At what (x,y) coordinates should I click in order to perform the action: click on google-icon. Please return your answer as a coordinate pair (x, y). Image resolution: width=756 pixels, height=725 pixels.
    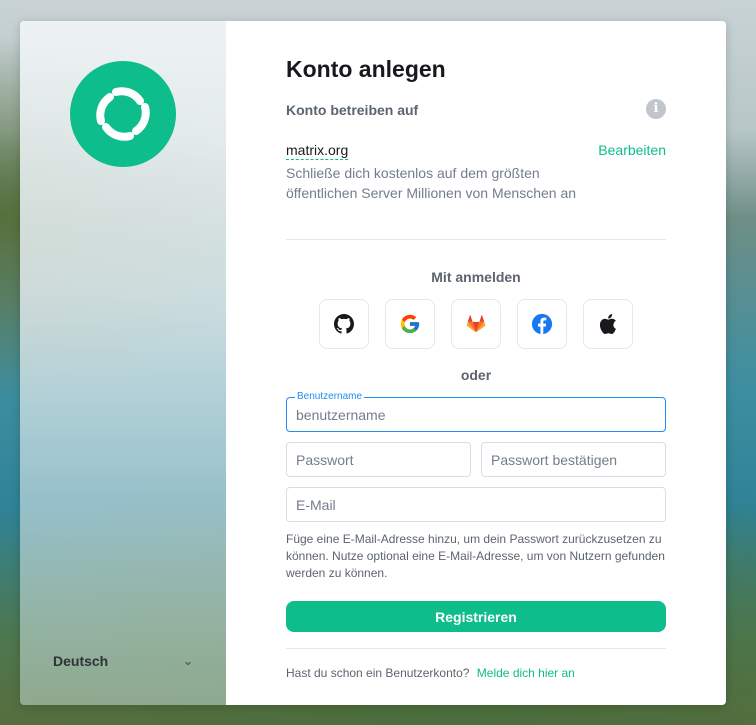
    Looking at the image, I should click on (410, 324).